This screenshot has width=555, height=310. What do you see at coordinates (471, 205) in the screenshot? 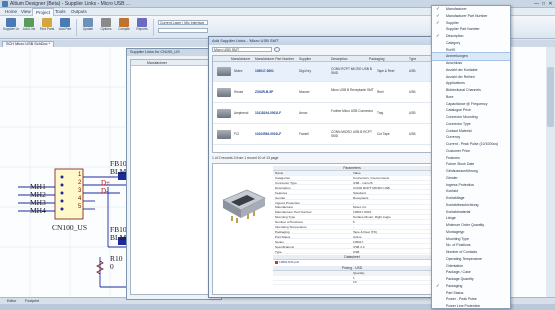
I see `menu-item: Kontaktbeschichtung` at bounding box center [471, 205].